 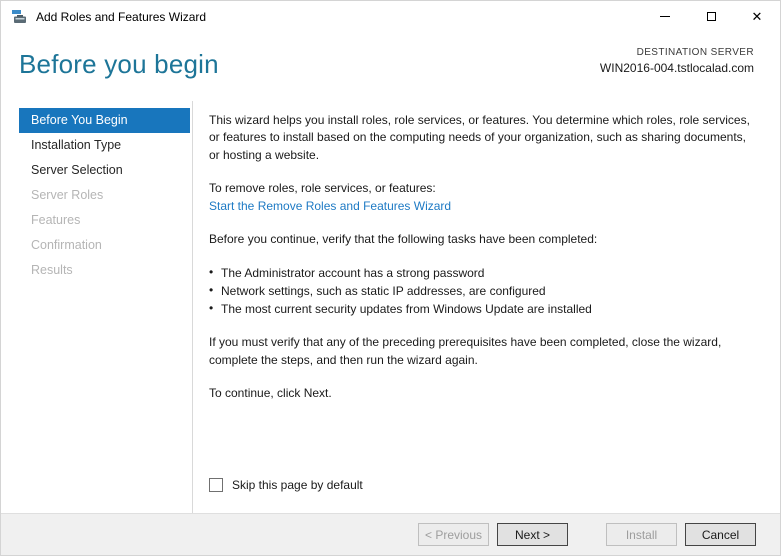 I want to click on destination-server-label: DESTINATION SERVER, so click(x=695, y=52).